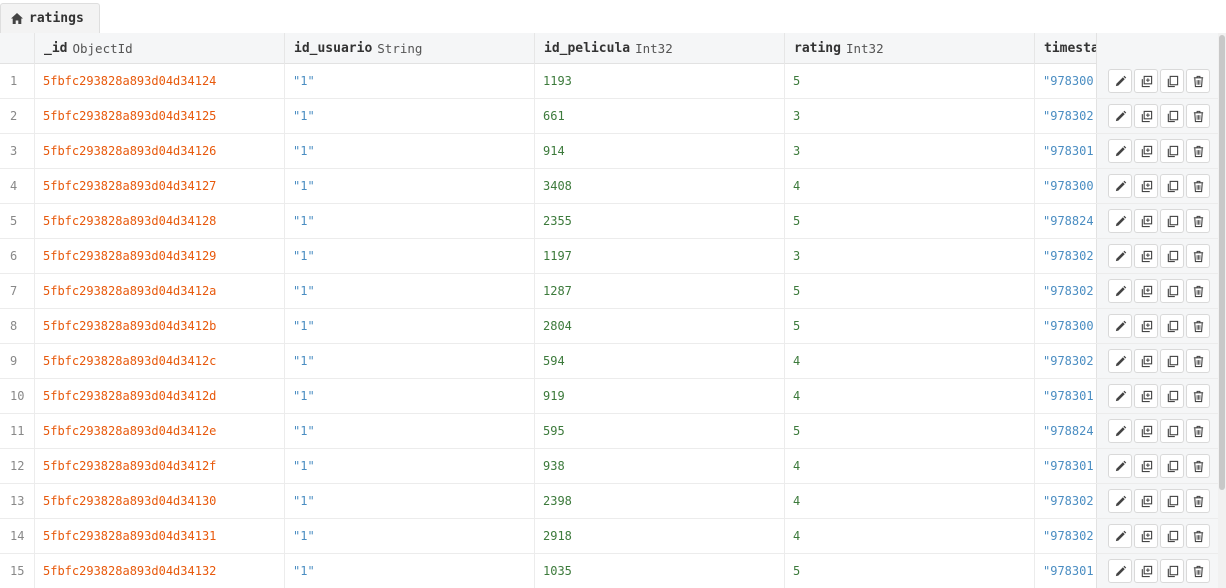  What do you see at coordinates (660, 361) in the screenshot?
I see `cell-id-pelicula: 594` at bounding box center [660, 361].